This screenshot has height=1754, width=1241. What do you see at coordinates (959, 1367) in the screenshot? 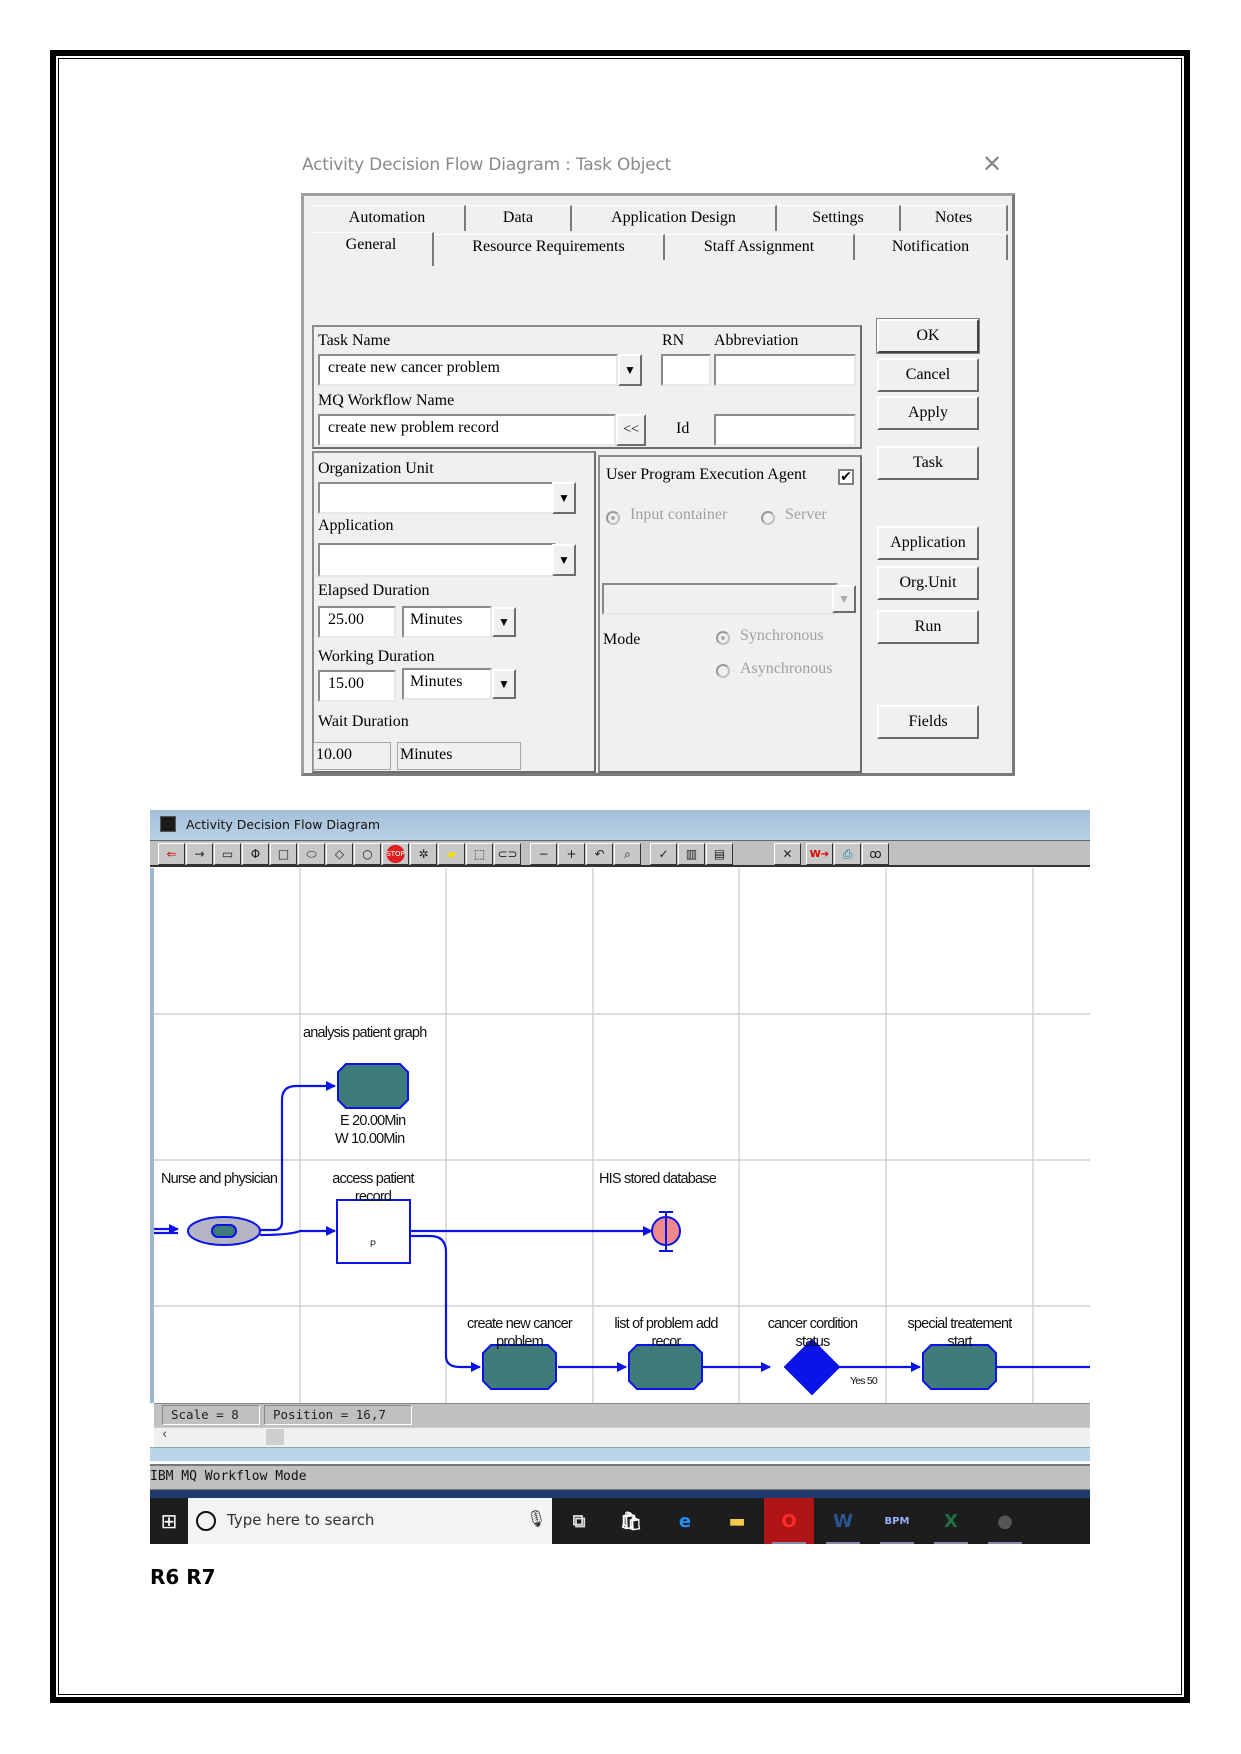
I see `task-node-special` at bounding box center [959, 1367].